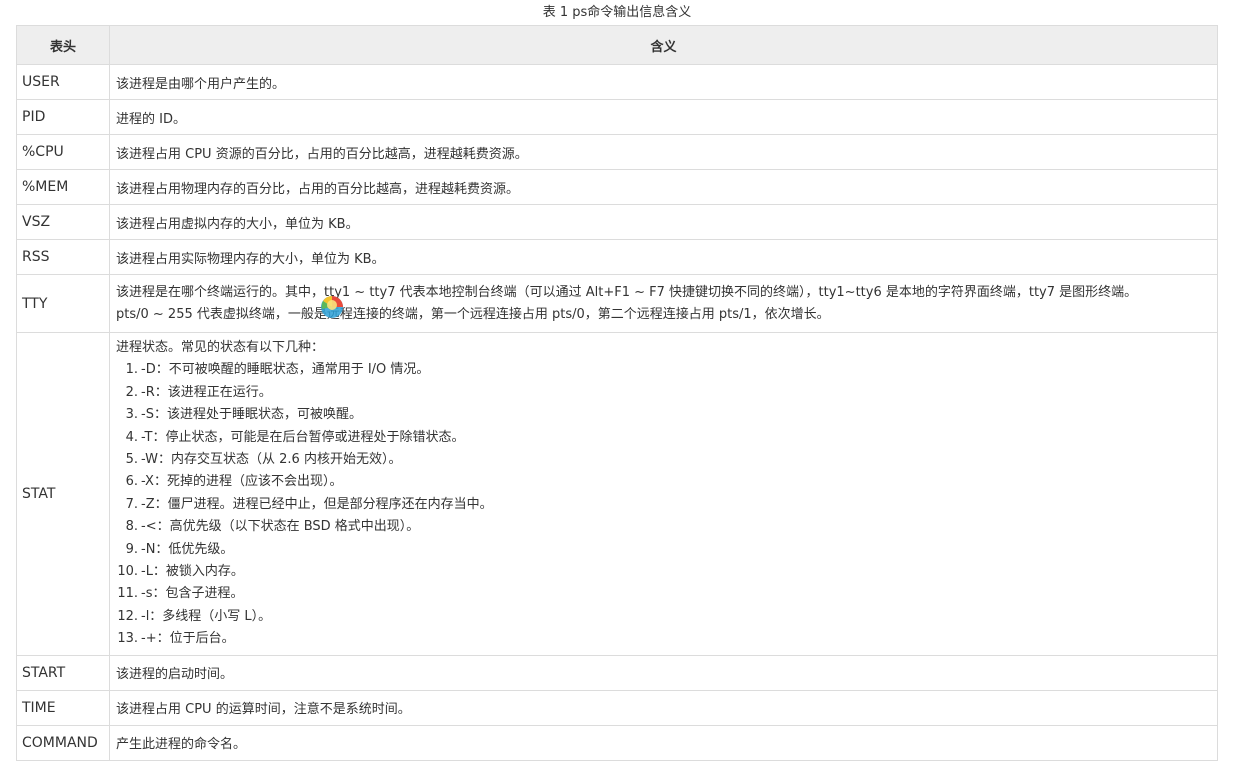  What do you see at coordinates (131, 370) in the screenshot?
I see `list-number: 1.` at bounding box center [131, 370].